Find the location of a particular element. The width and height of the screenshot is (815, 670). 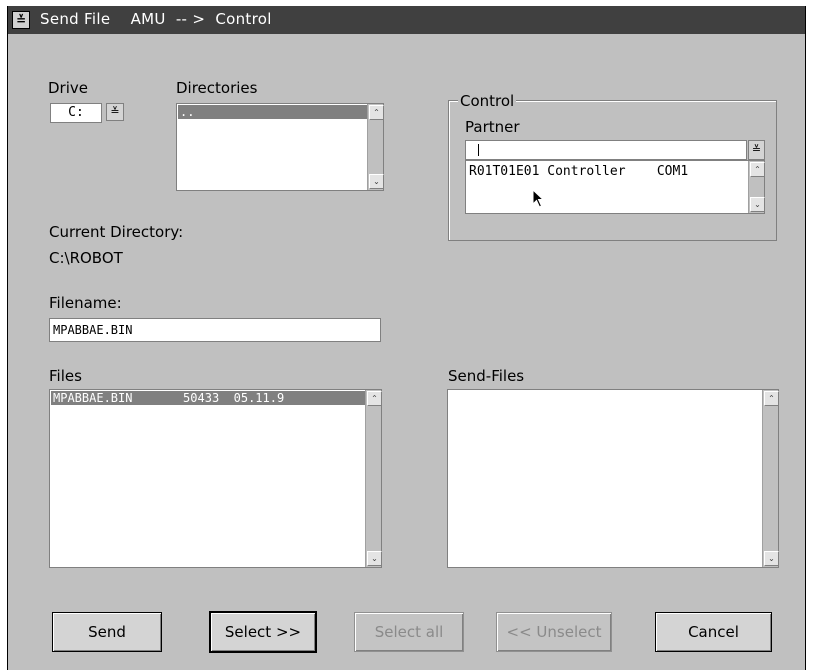

filename-label: Filename: is located at coordinates (85, 303).